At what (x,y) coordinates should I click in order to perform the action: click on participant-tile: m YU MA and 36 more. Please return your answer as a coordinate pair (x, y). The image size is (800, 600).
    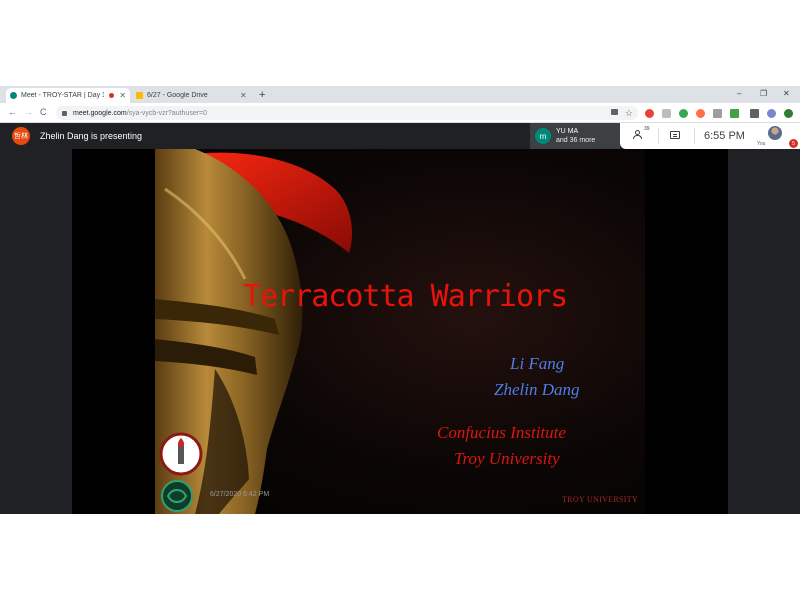
    Looking at the image, I should click on (575, 136).